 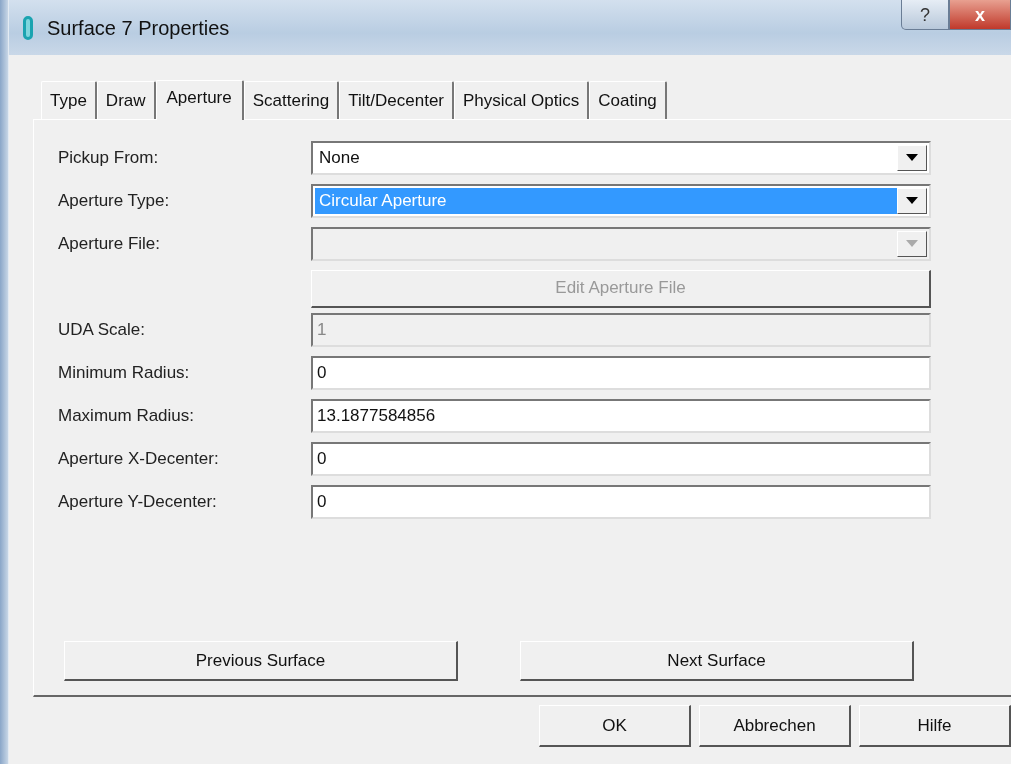 I want to click on tab: Type, so click(x=69, y=99).